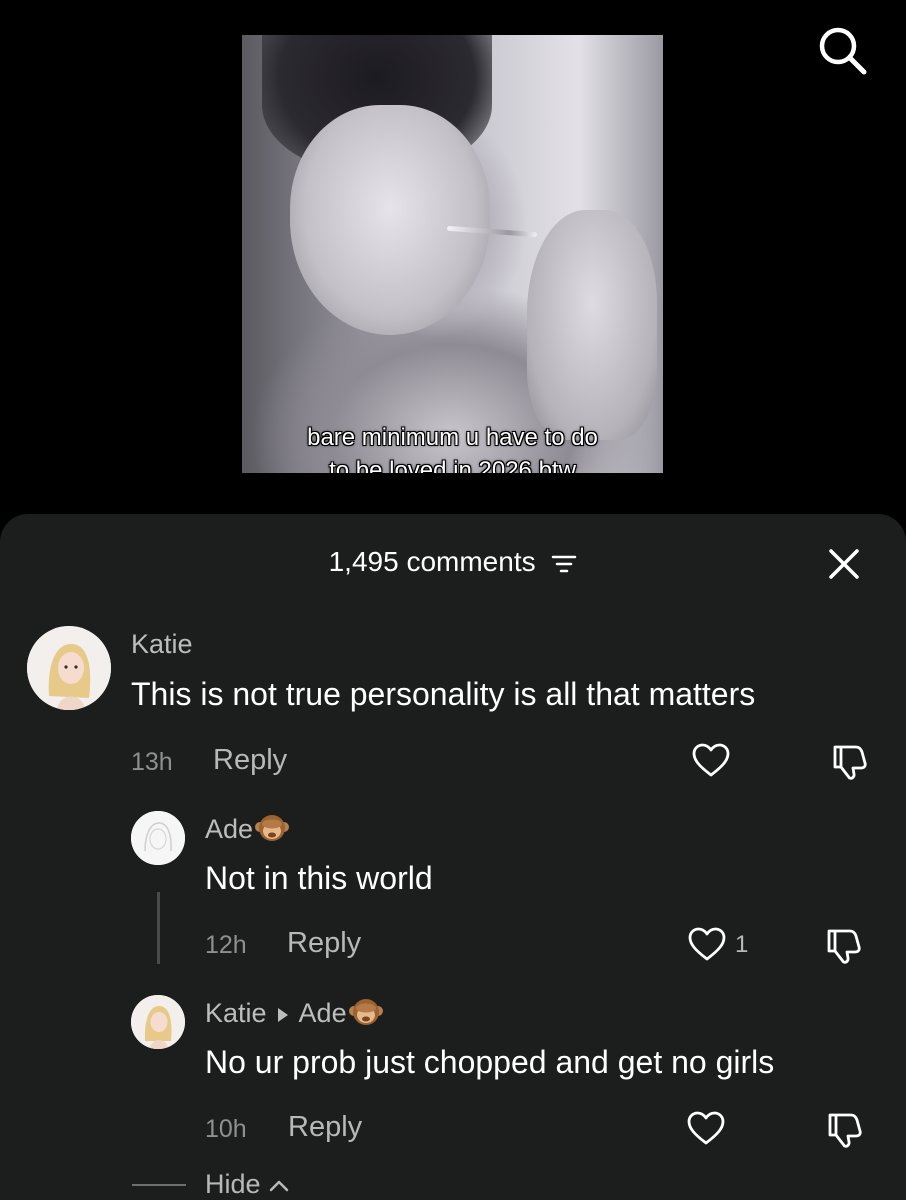  I want to click on video-subject-face, so click(390, 220).